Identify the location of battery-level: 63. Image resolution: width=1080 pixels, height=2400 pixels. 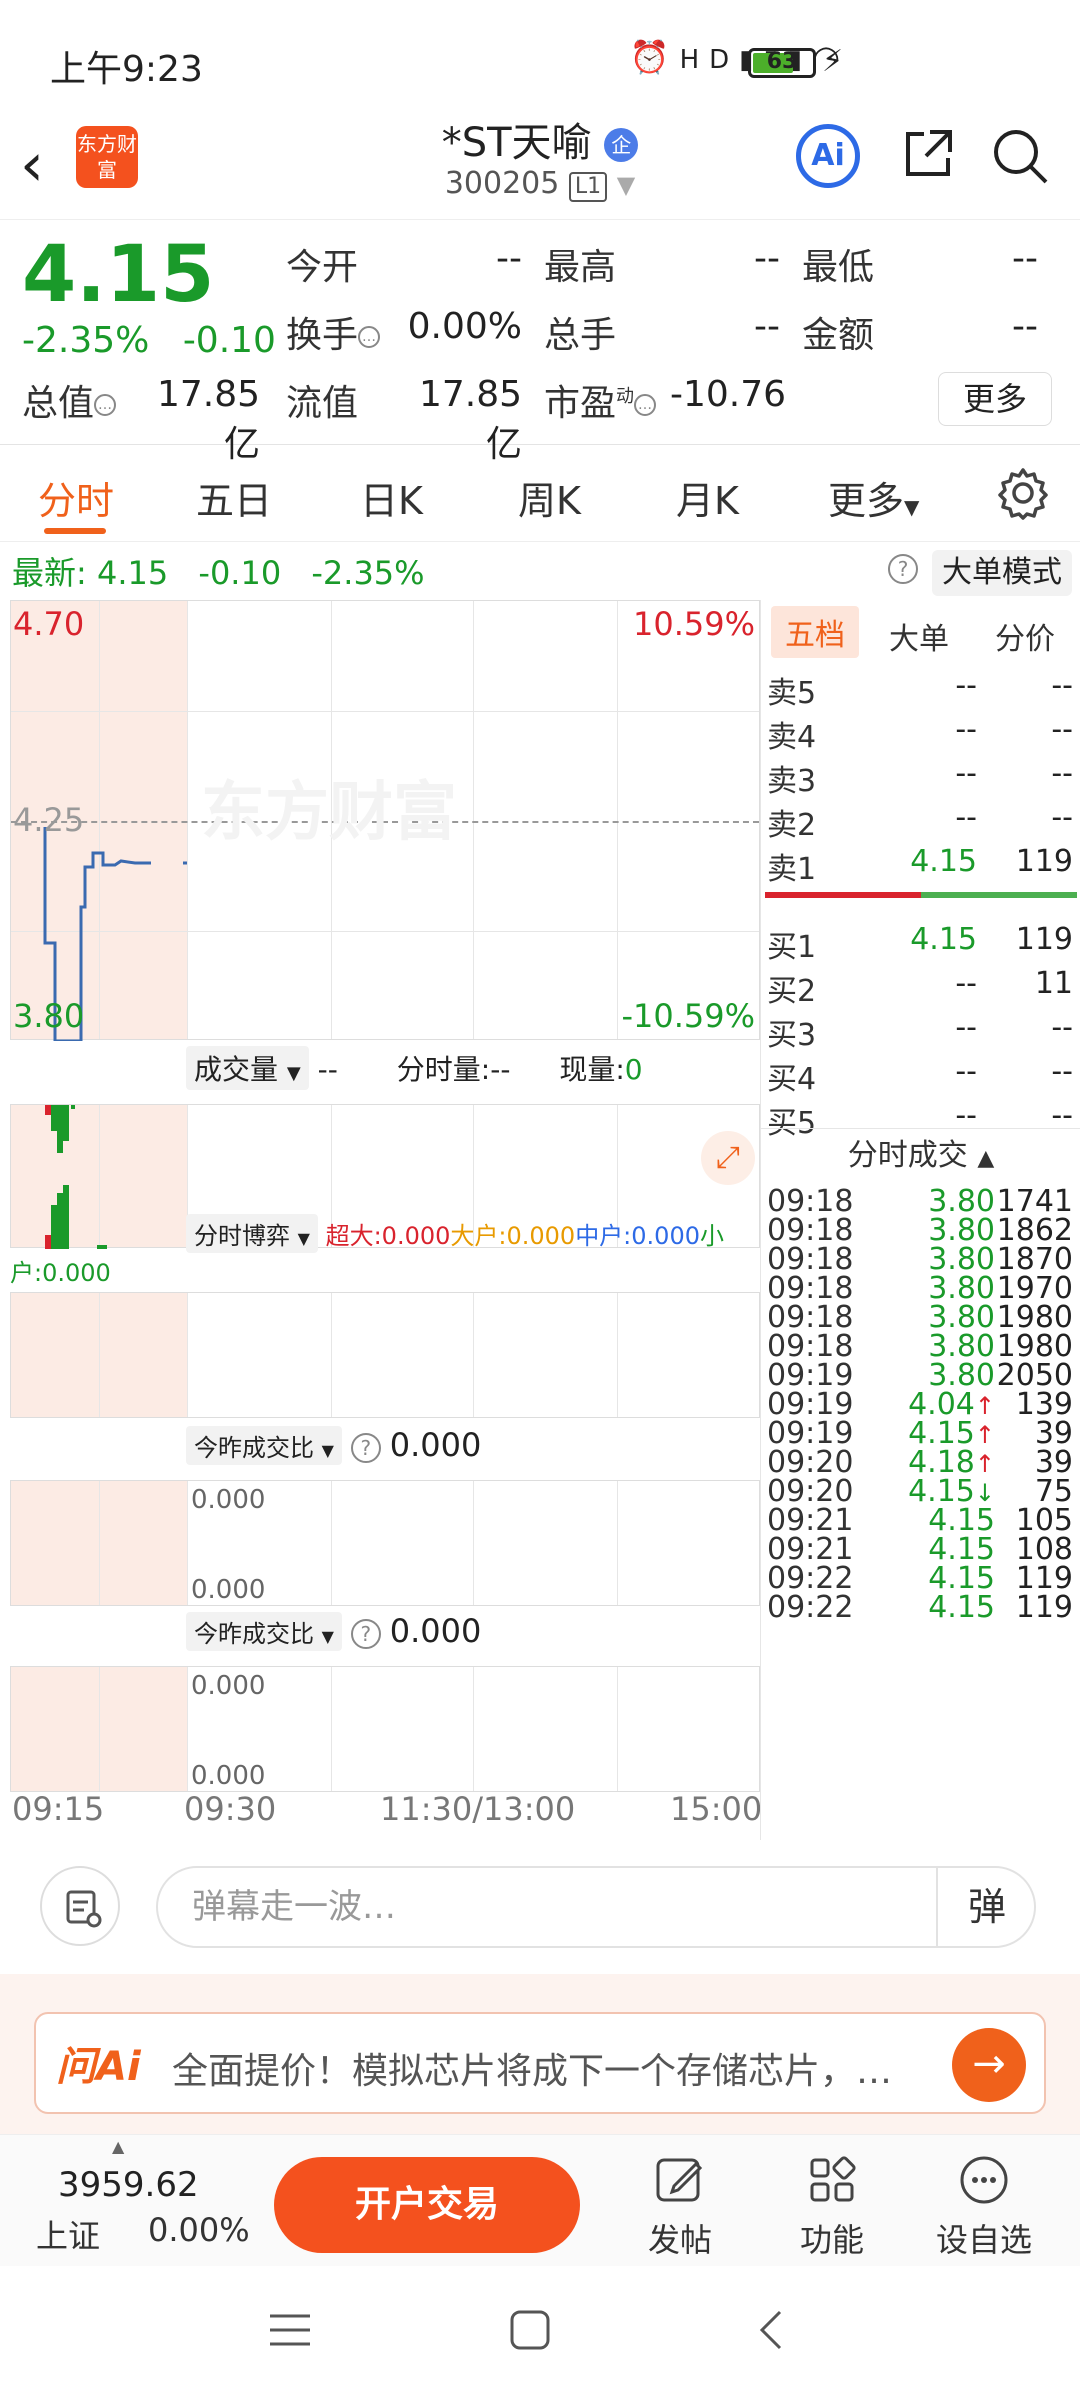
(782, 61).